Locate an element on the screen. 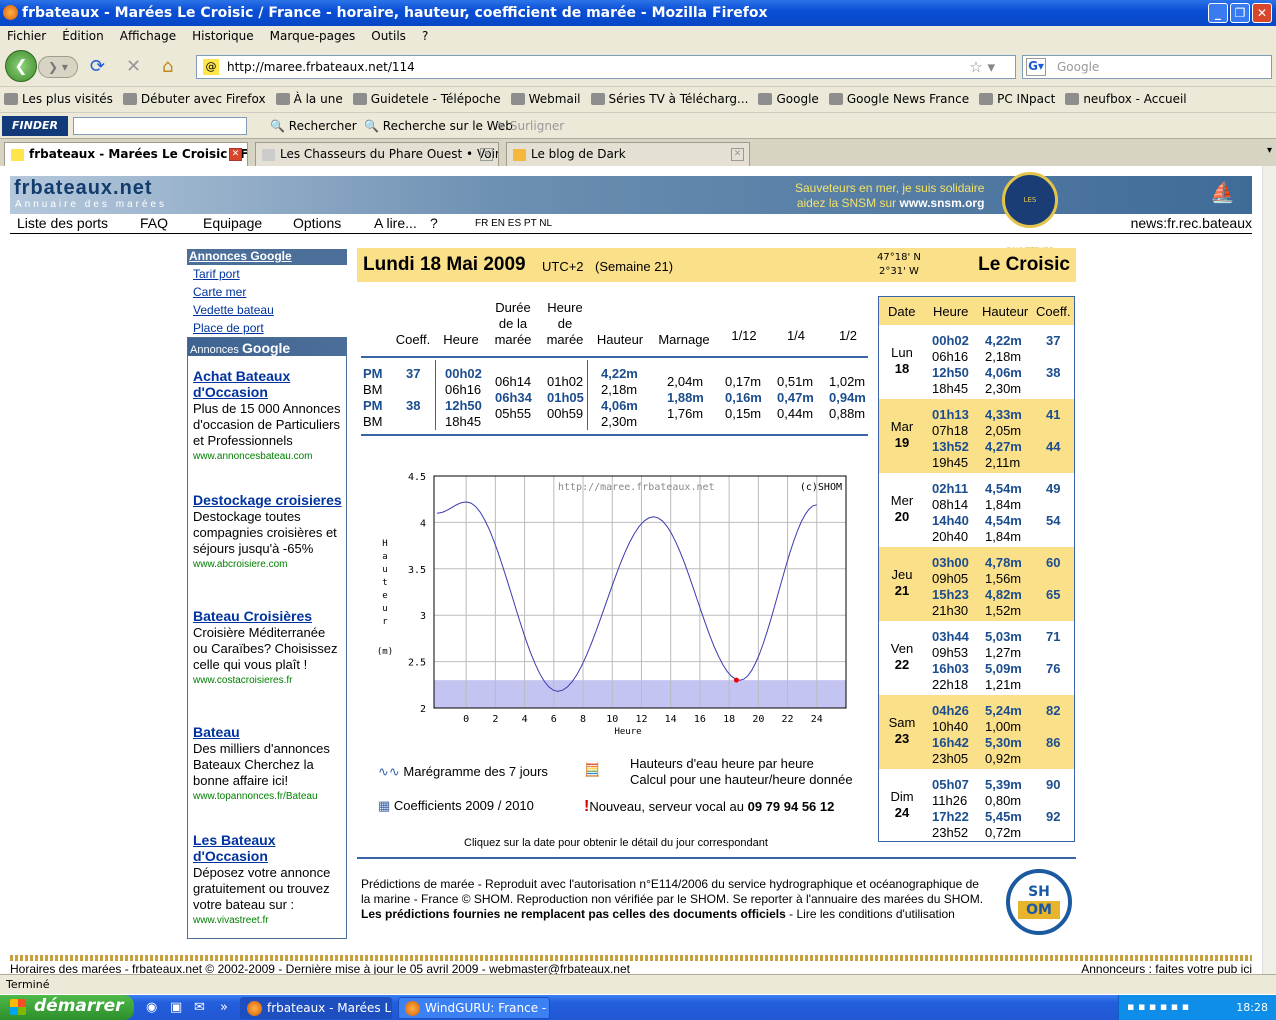 The width and height of the screenshot is (1276, 1020). bookmark-item: Guidetele - Télépoche is located at coordinates (427, 99).